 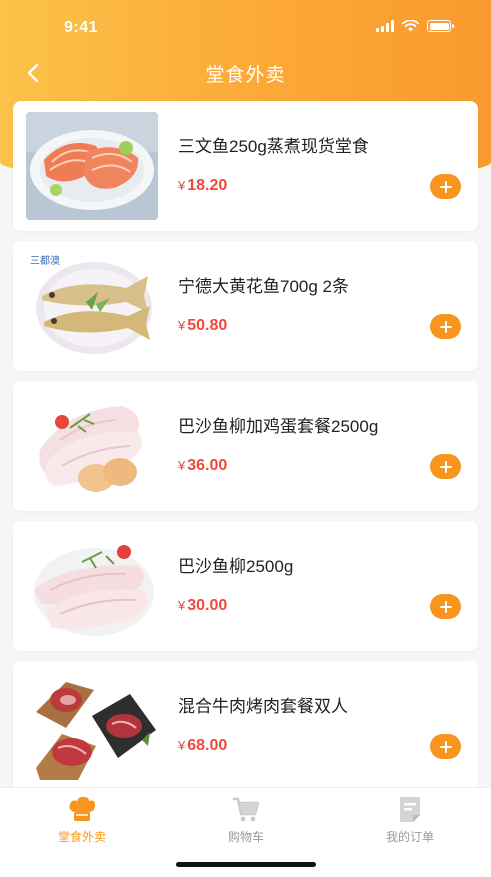 What do you see at coordinates (245, 306) in the screenshot?
I see `product-card: 三都澳 宁德大黄花鱼700g 2条 ¥50.80` at bounding box center [245, 306].